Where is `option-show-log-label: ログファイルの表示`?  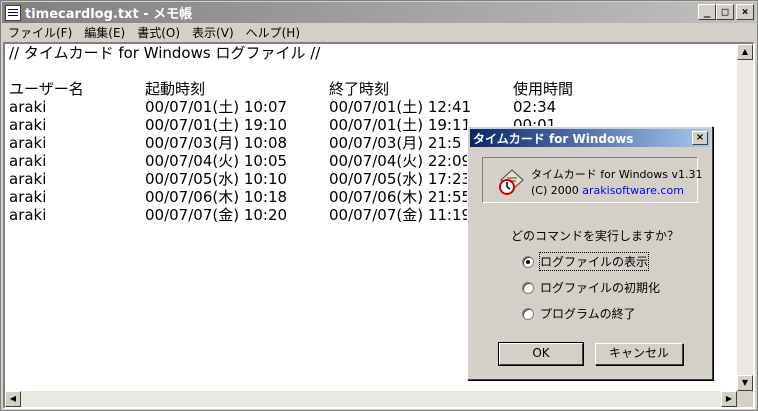
option-show-log-label: ログファイルの表示 is located at coordinates (594, 261).